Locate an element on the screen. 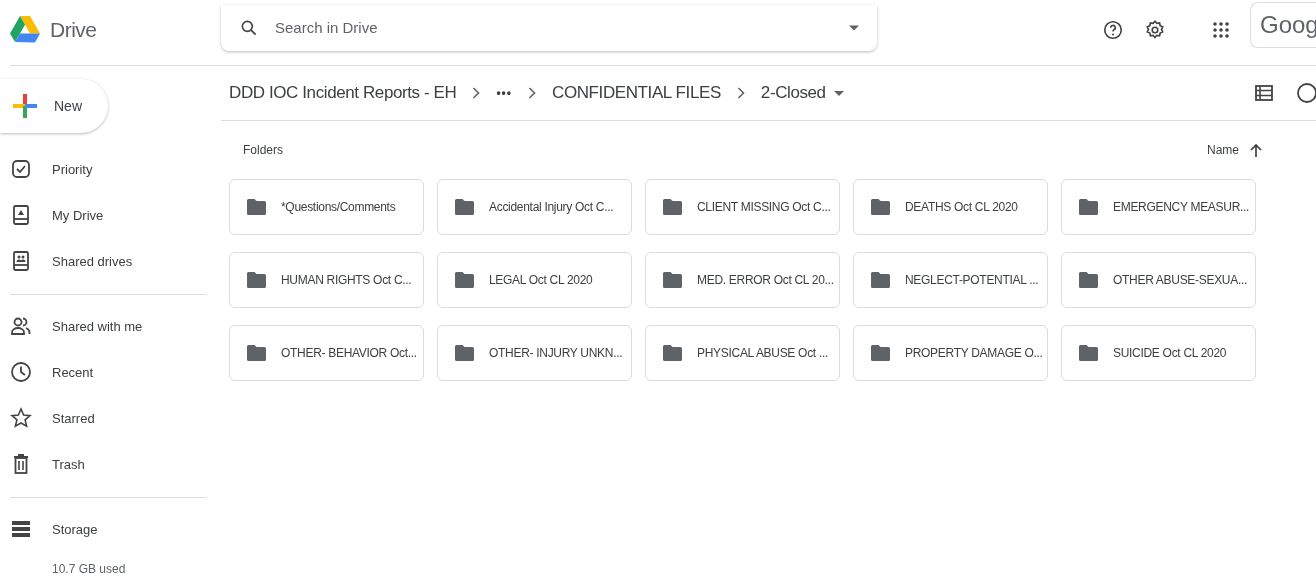 The image size is (1316, 581). sidebar-item: Shared drives is located at coordinates (109, 261).